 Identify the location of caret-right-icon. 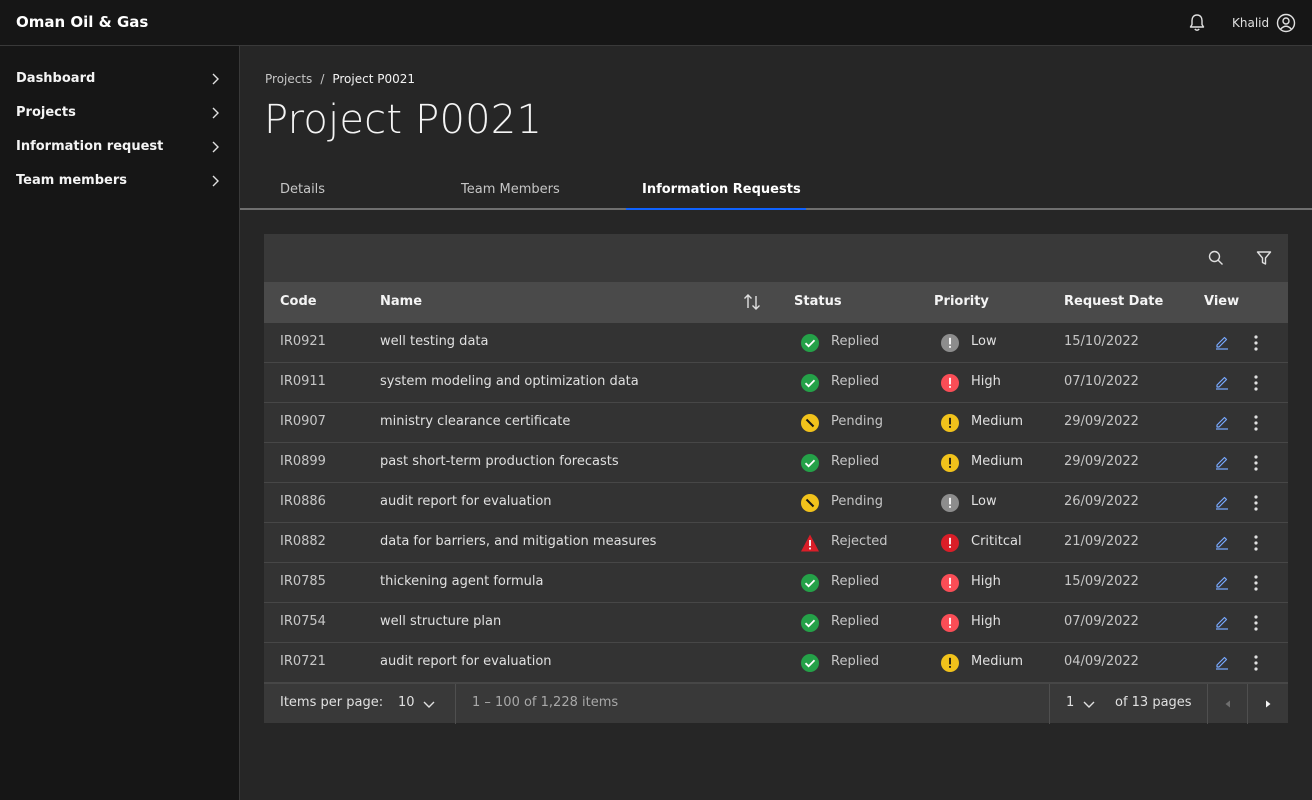
(1268, 704).